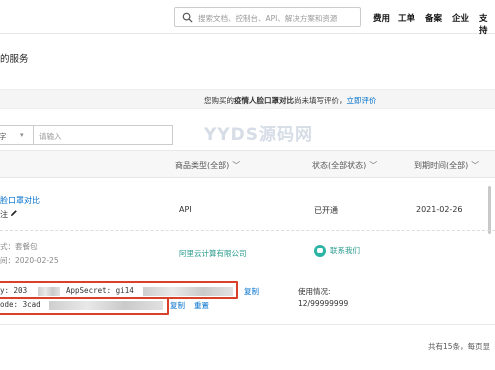 This screenshot has height=370, width=495. What do you see at coordinates (247, 230) in the screenshot?
I see `divider` at bounding box center [247, 230].